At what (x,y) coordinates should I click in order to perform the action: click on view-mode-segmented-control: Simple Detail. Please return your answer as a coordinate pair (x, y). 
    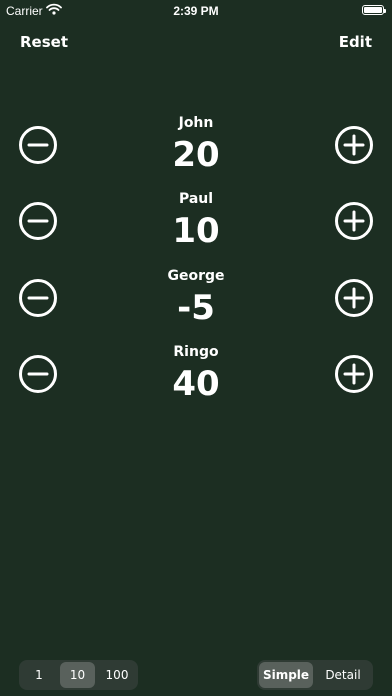
    Looking at the image, I should click on (315, 675).